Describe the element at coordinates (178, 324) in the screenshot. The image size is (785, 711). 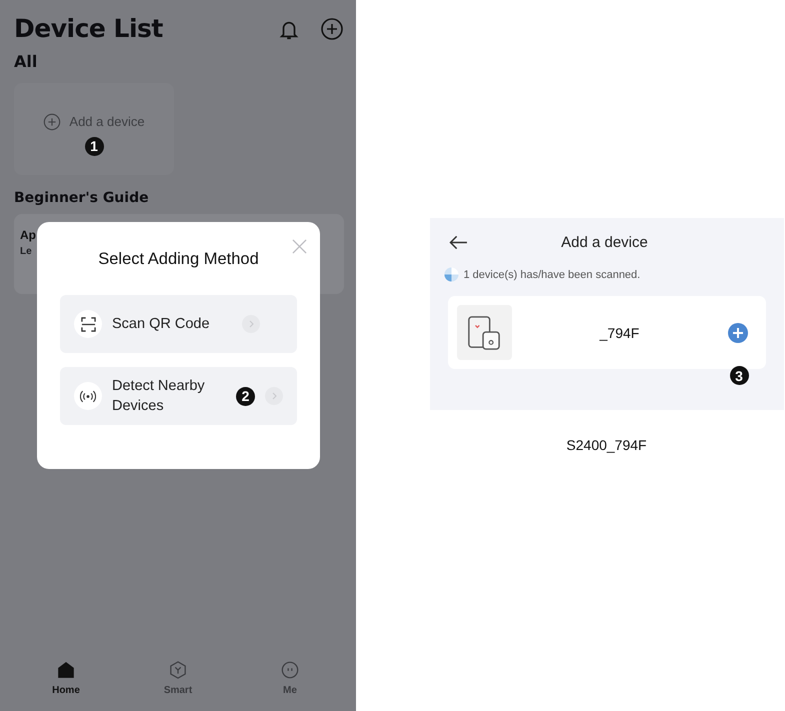
I see `option-button: Scan QR Code` at that location.